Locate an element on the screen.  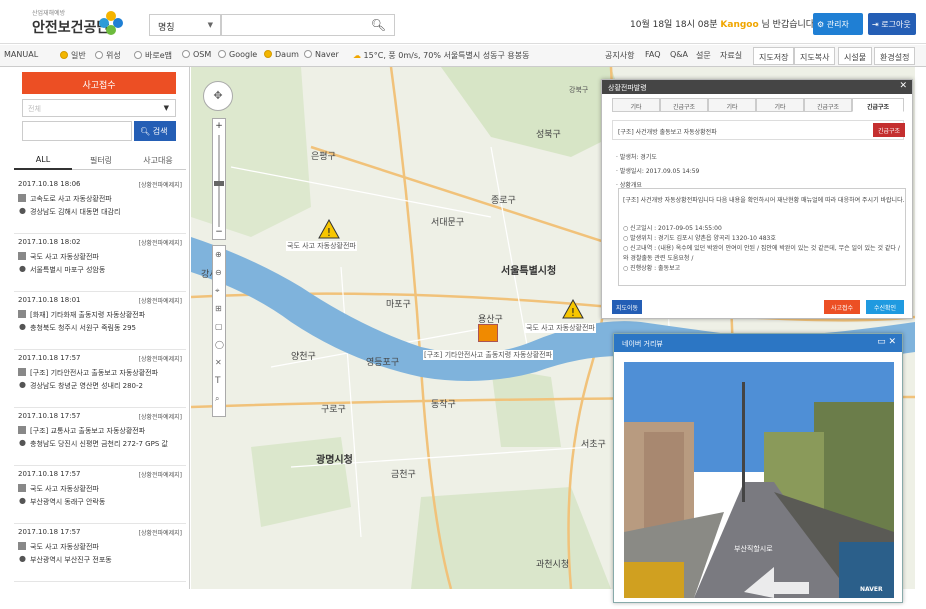
status-badge: 긴급구조 is located at coordinates (889, 130).